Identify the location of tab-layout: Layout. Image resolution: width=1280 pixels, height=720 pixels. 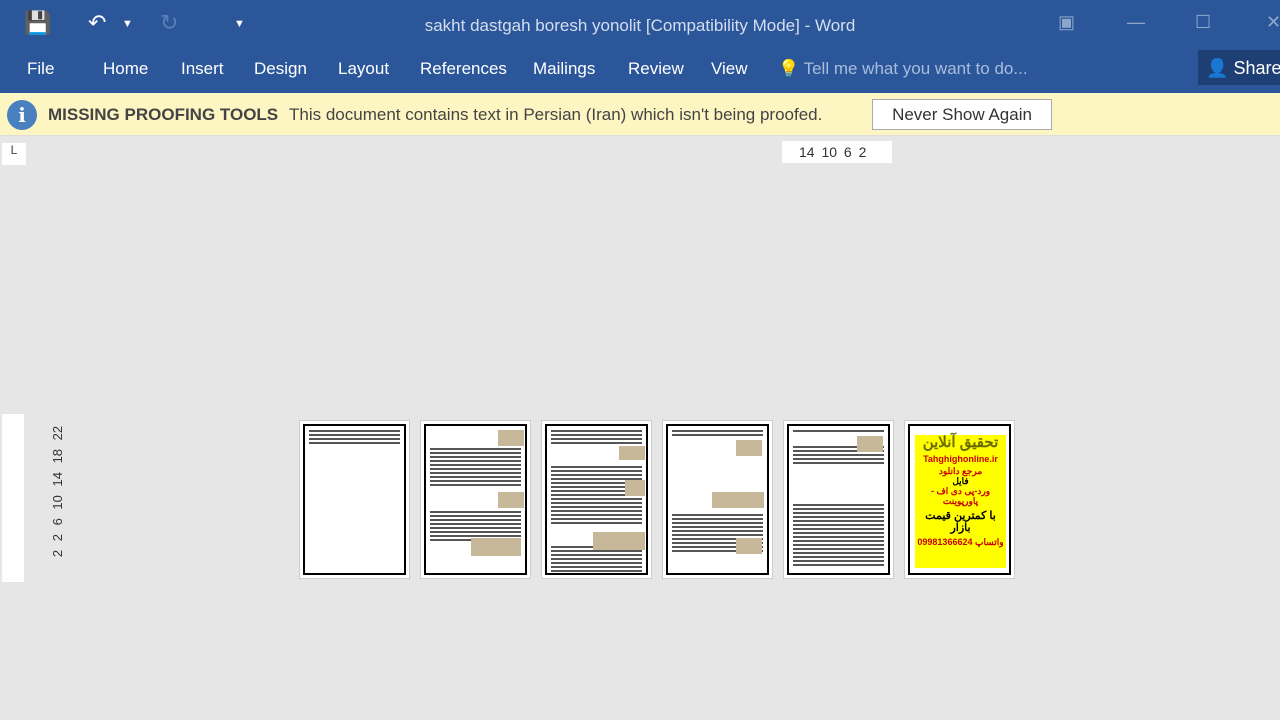
(363, 69).